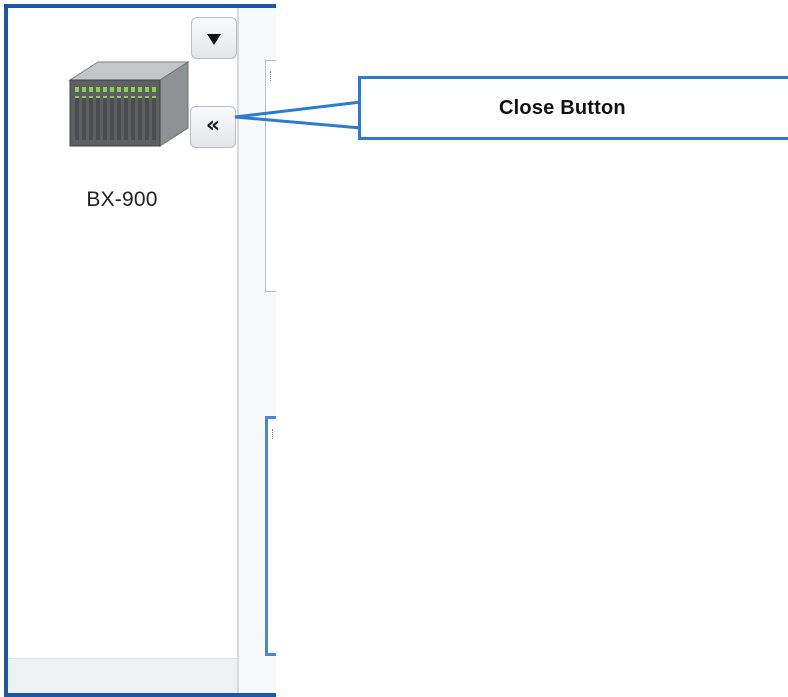 This screenshot has height=697, width=788. I want to click on caret-down-icon, so click(214, 39).